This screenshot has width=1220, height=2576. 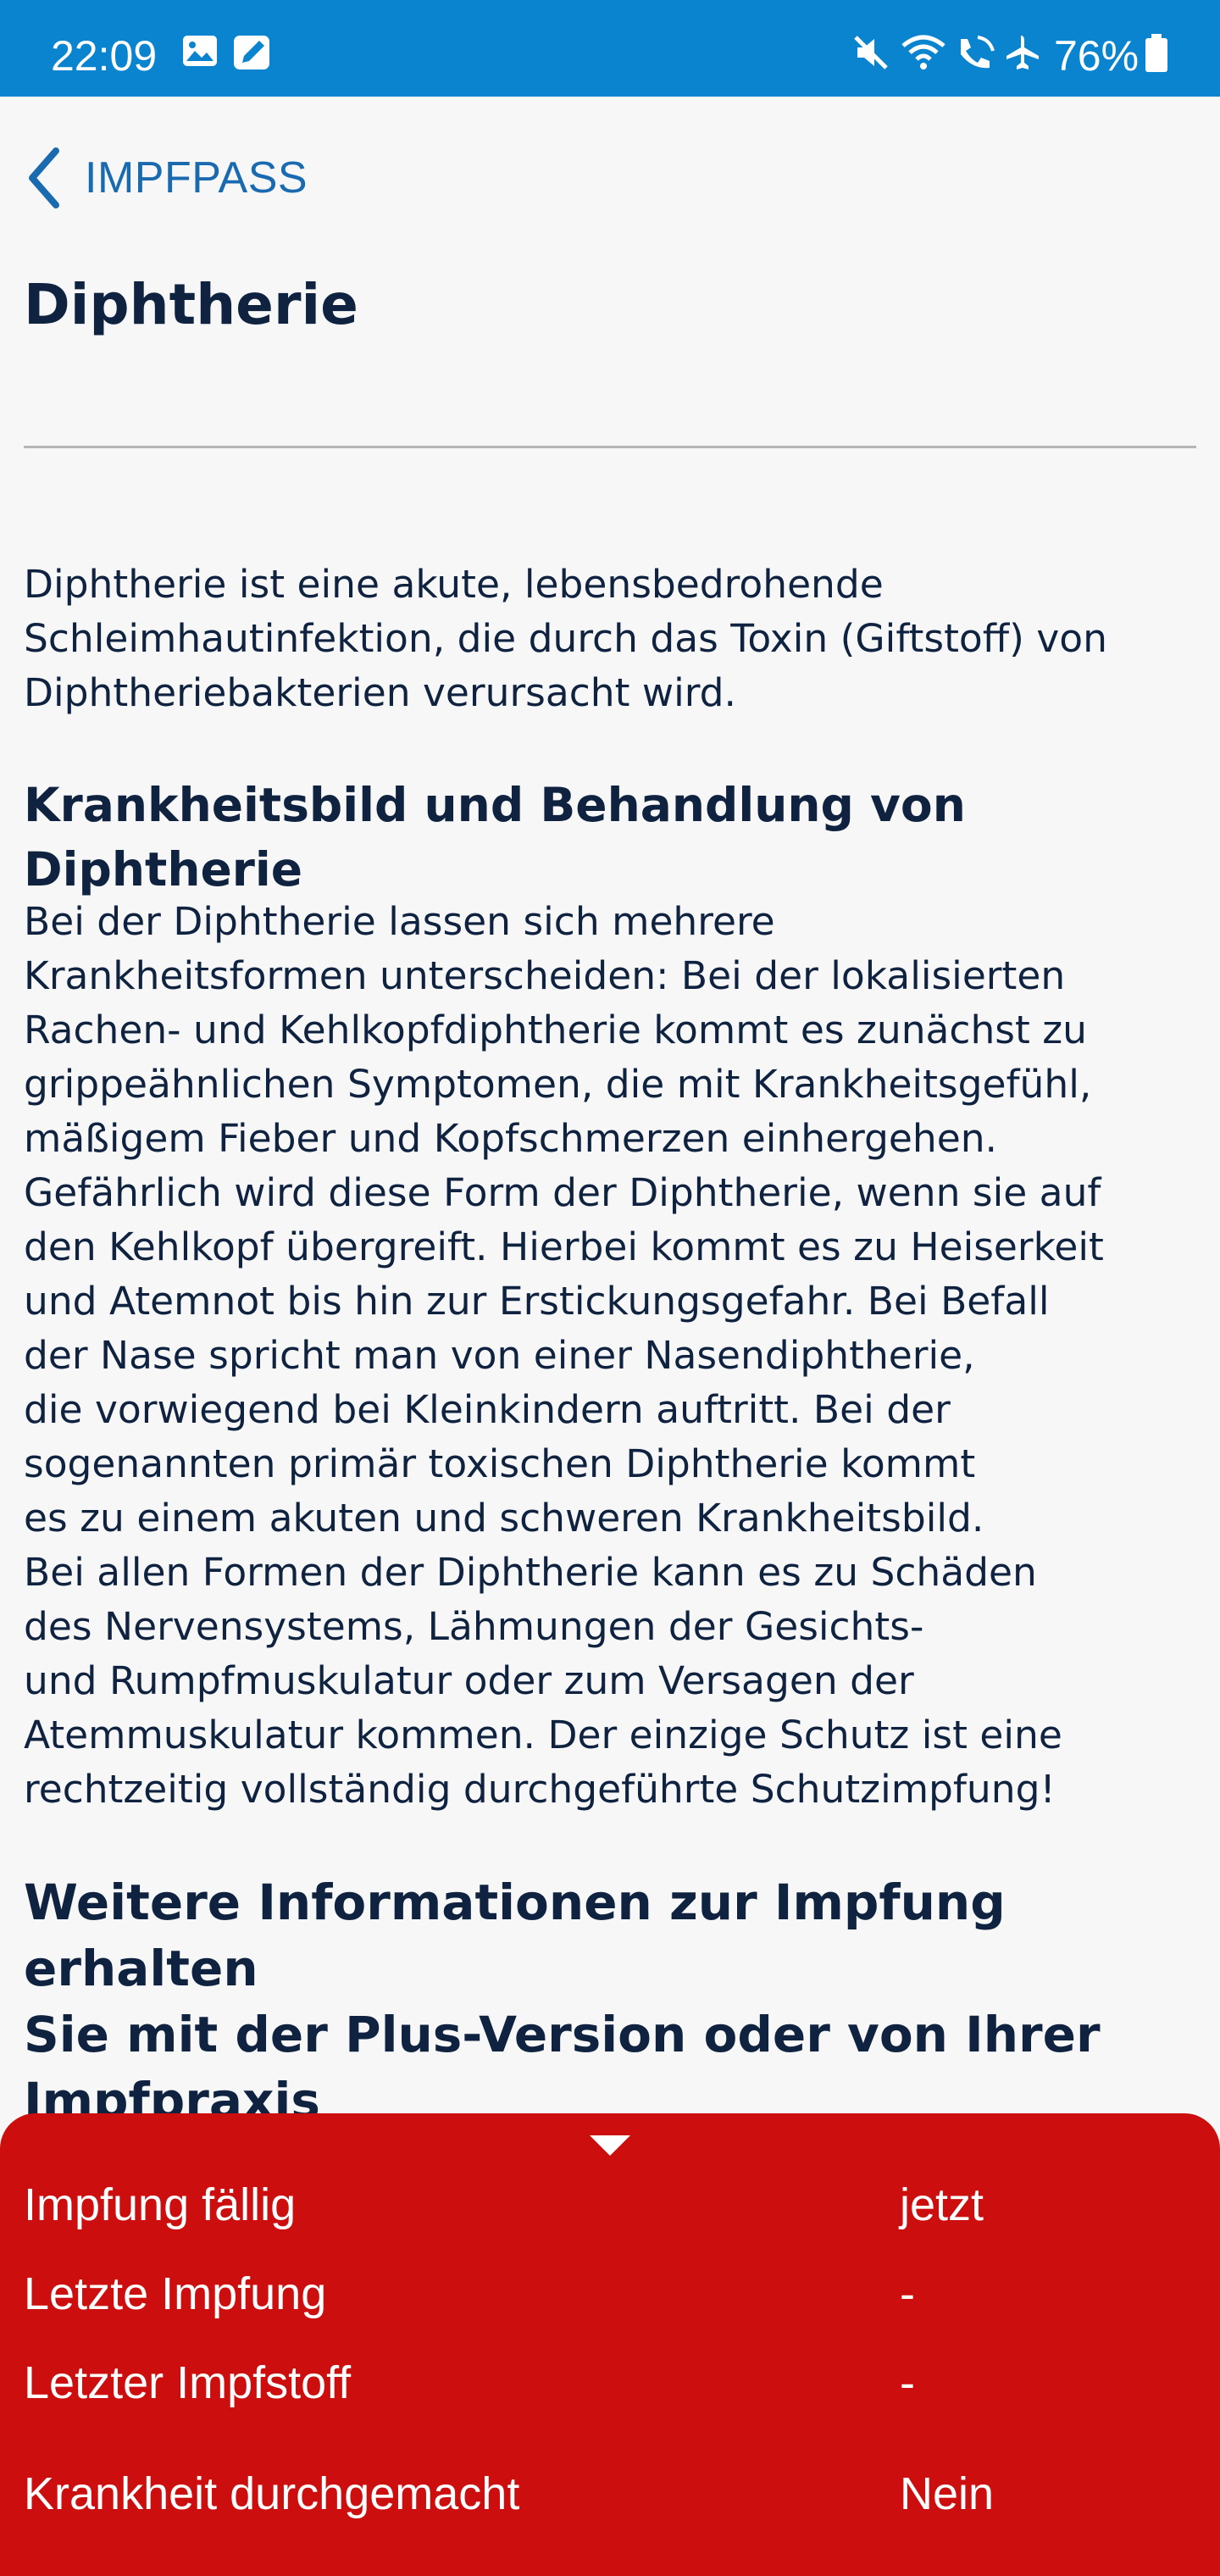 I want to click on info-value: jetzt, so click(x=942, y=2204).